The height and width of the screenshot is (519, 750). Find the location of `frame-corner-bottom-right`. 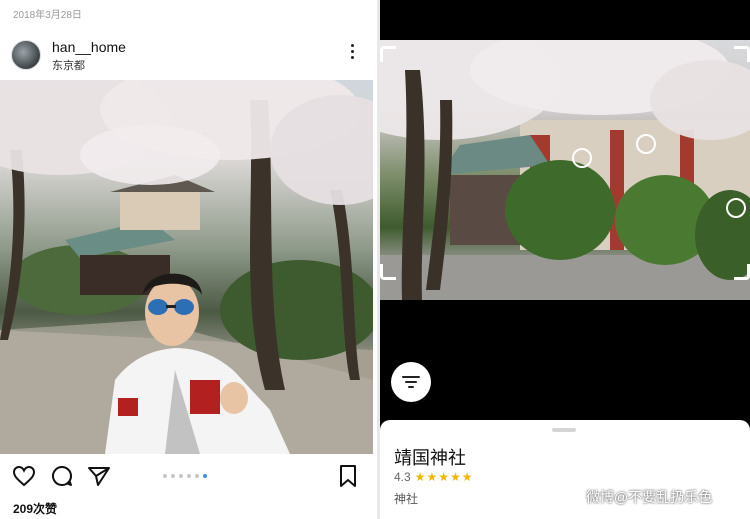

frame-corner-bottom-right is located at coordinates (742, 272).